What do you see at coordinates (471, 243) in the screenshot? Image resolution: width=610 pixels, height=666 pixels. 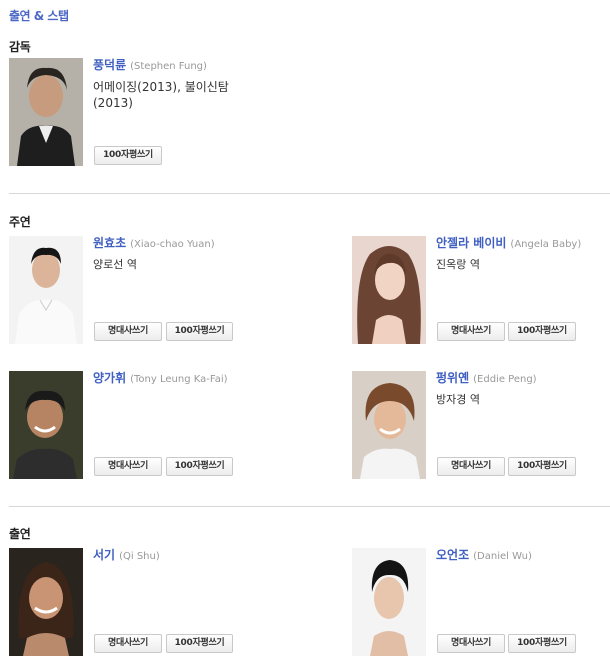 I see `lead-name-link-2: 안젤라 베이비` at bounding box center [471, 243].